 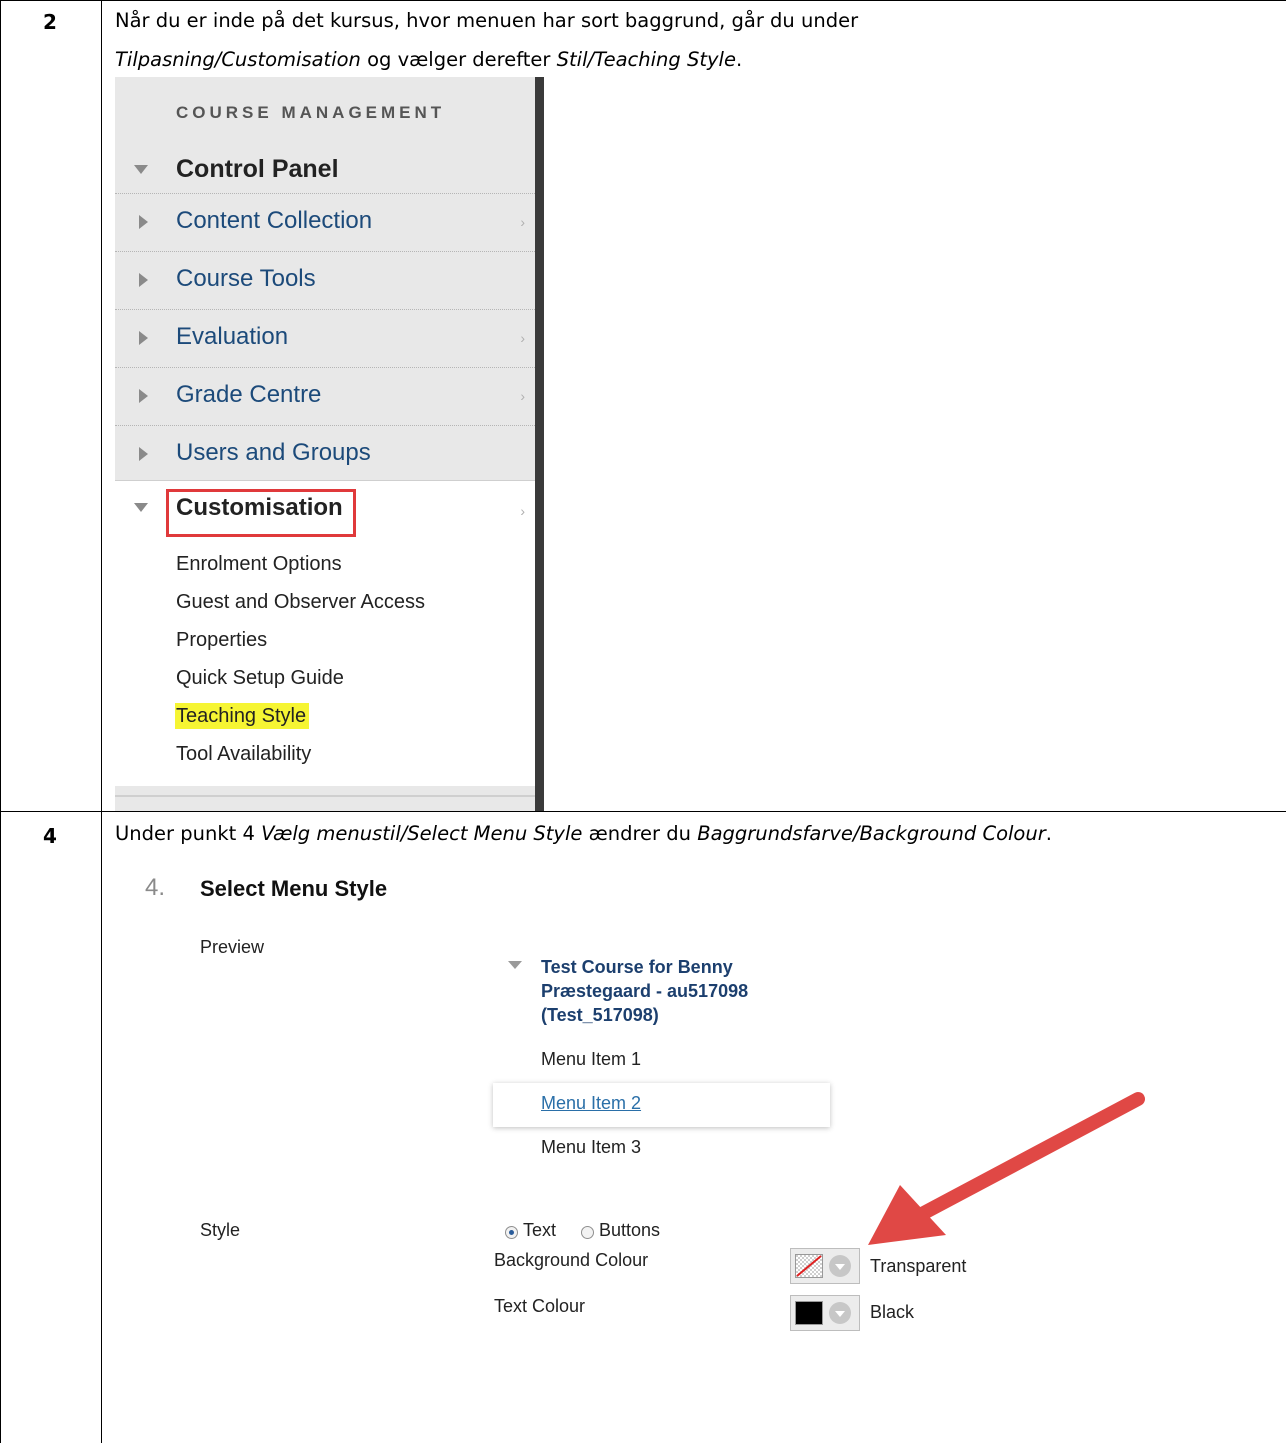 I want to click on sub-item-enrolment-options: Enrolment Options, so click(x=259, y=564).